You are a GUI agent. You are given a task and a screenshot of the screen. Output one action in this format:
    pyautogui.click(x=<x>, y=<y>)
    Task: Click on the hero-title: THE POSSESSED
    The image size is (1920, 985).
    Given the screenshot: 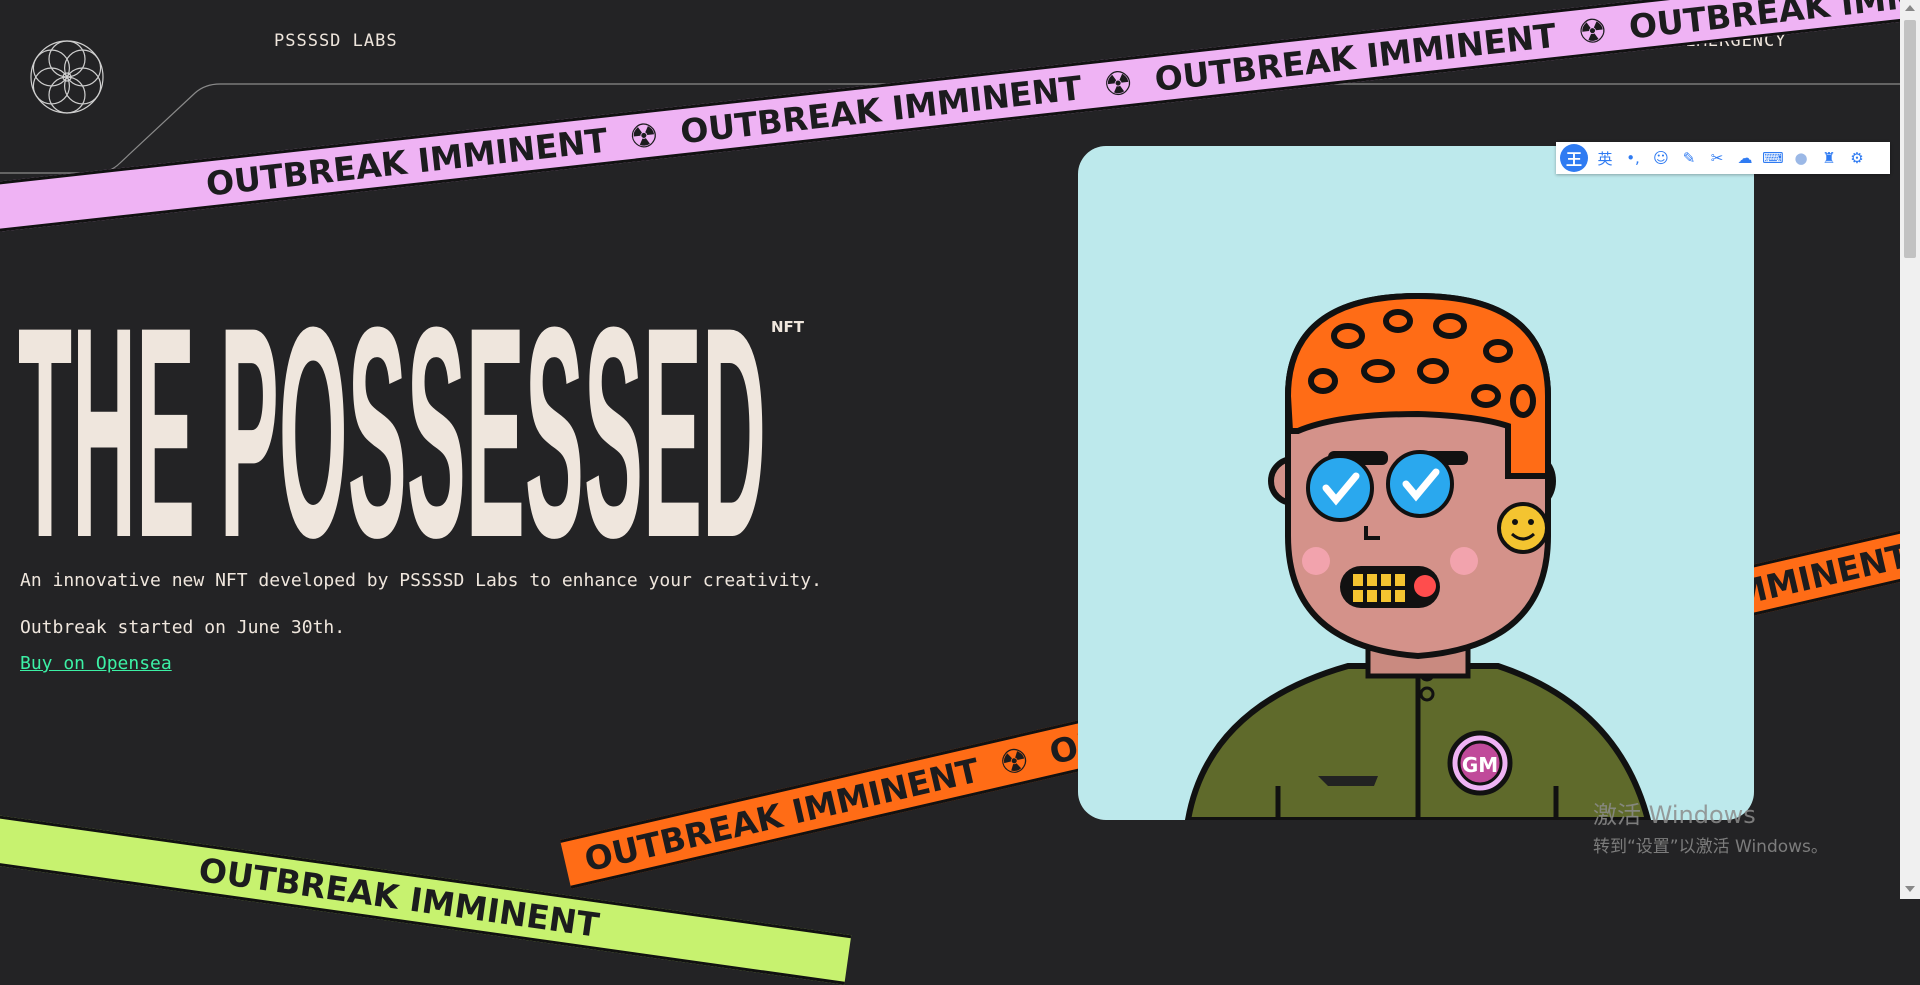 What is the action you would take?
    pyautogui.click(x=392, y=426)
    